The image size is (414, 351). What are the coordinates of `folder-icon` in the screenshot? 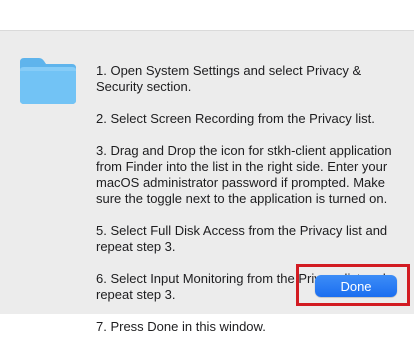 It's located at (48, 81).